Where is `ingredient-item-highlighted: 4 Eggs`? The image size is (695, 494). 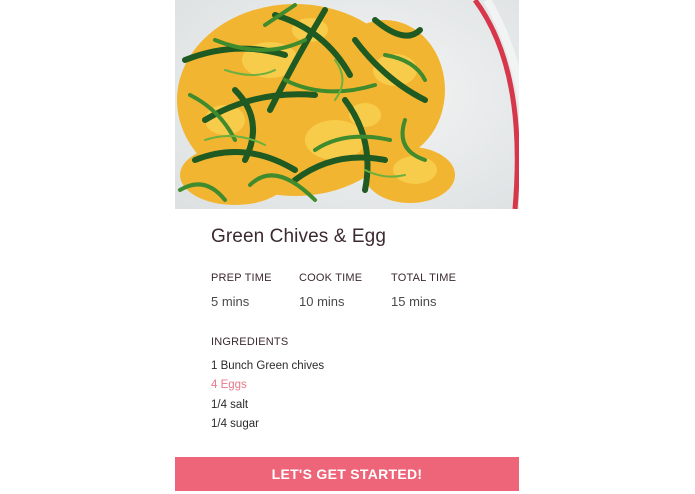
ingredient-item-highlighted: 4 Eggs is located at coordinates (267, 385).